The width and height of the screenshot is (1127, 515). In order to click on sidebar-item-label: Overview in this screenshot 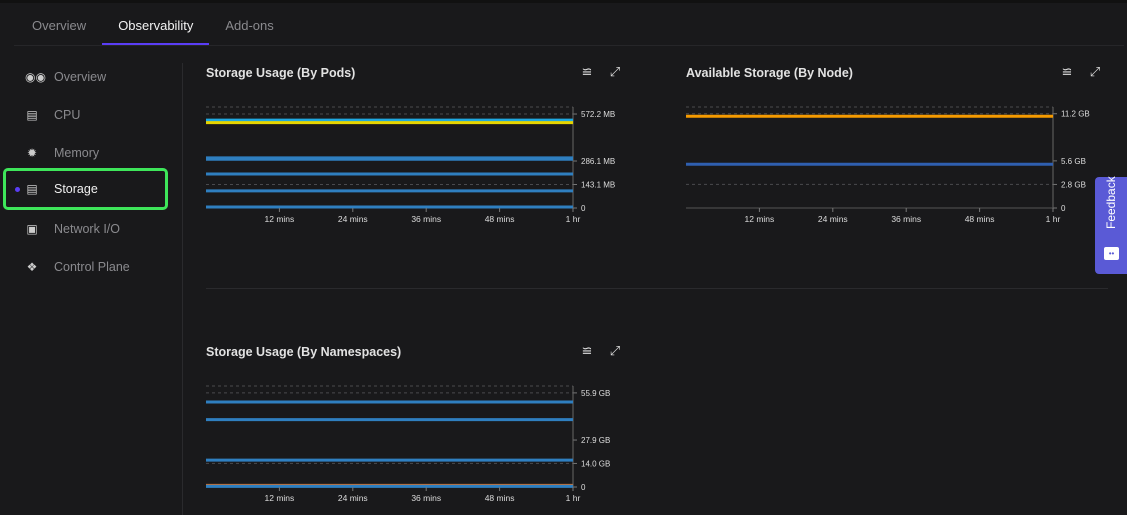, I will do `click(80, 77)`.